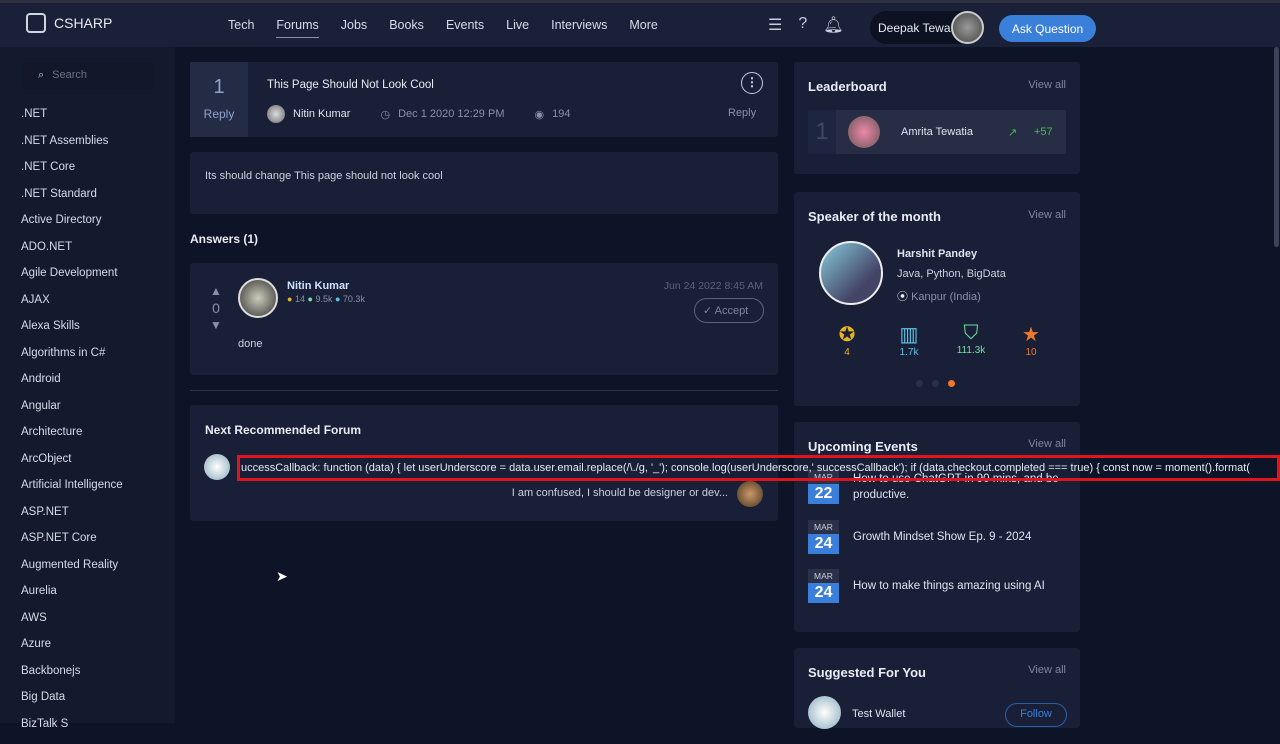  Describe the element at coordinates (1047, 85) in the screenshot. I see `leaderboard-view-all: View all` at that location.